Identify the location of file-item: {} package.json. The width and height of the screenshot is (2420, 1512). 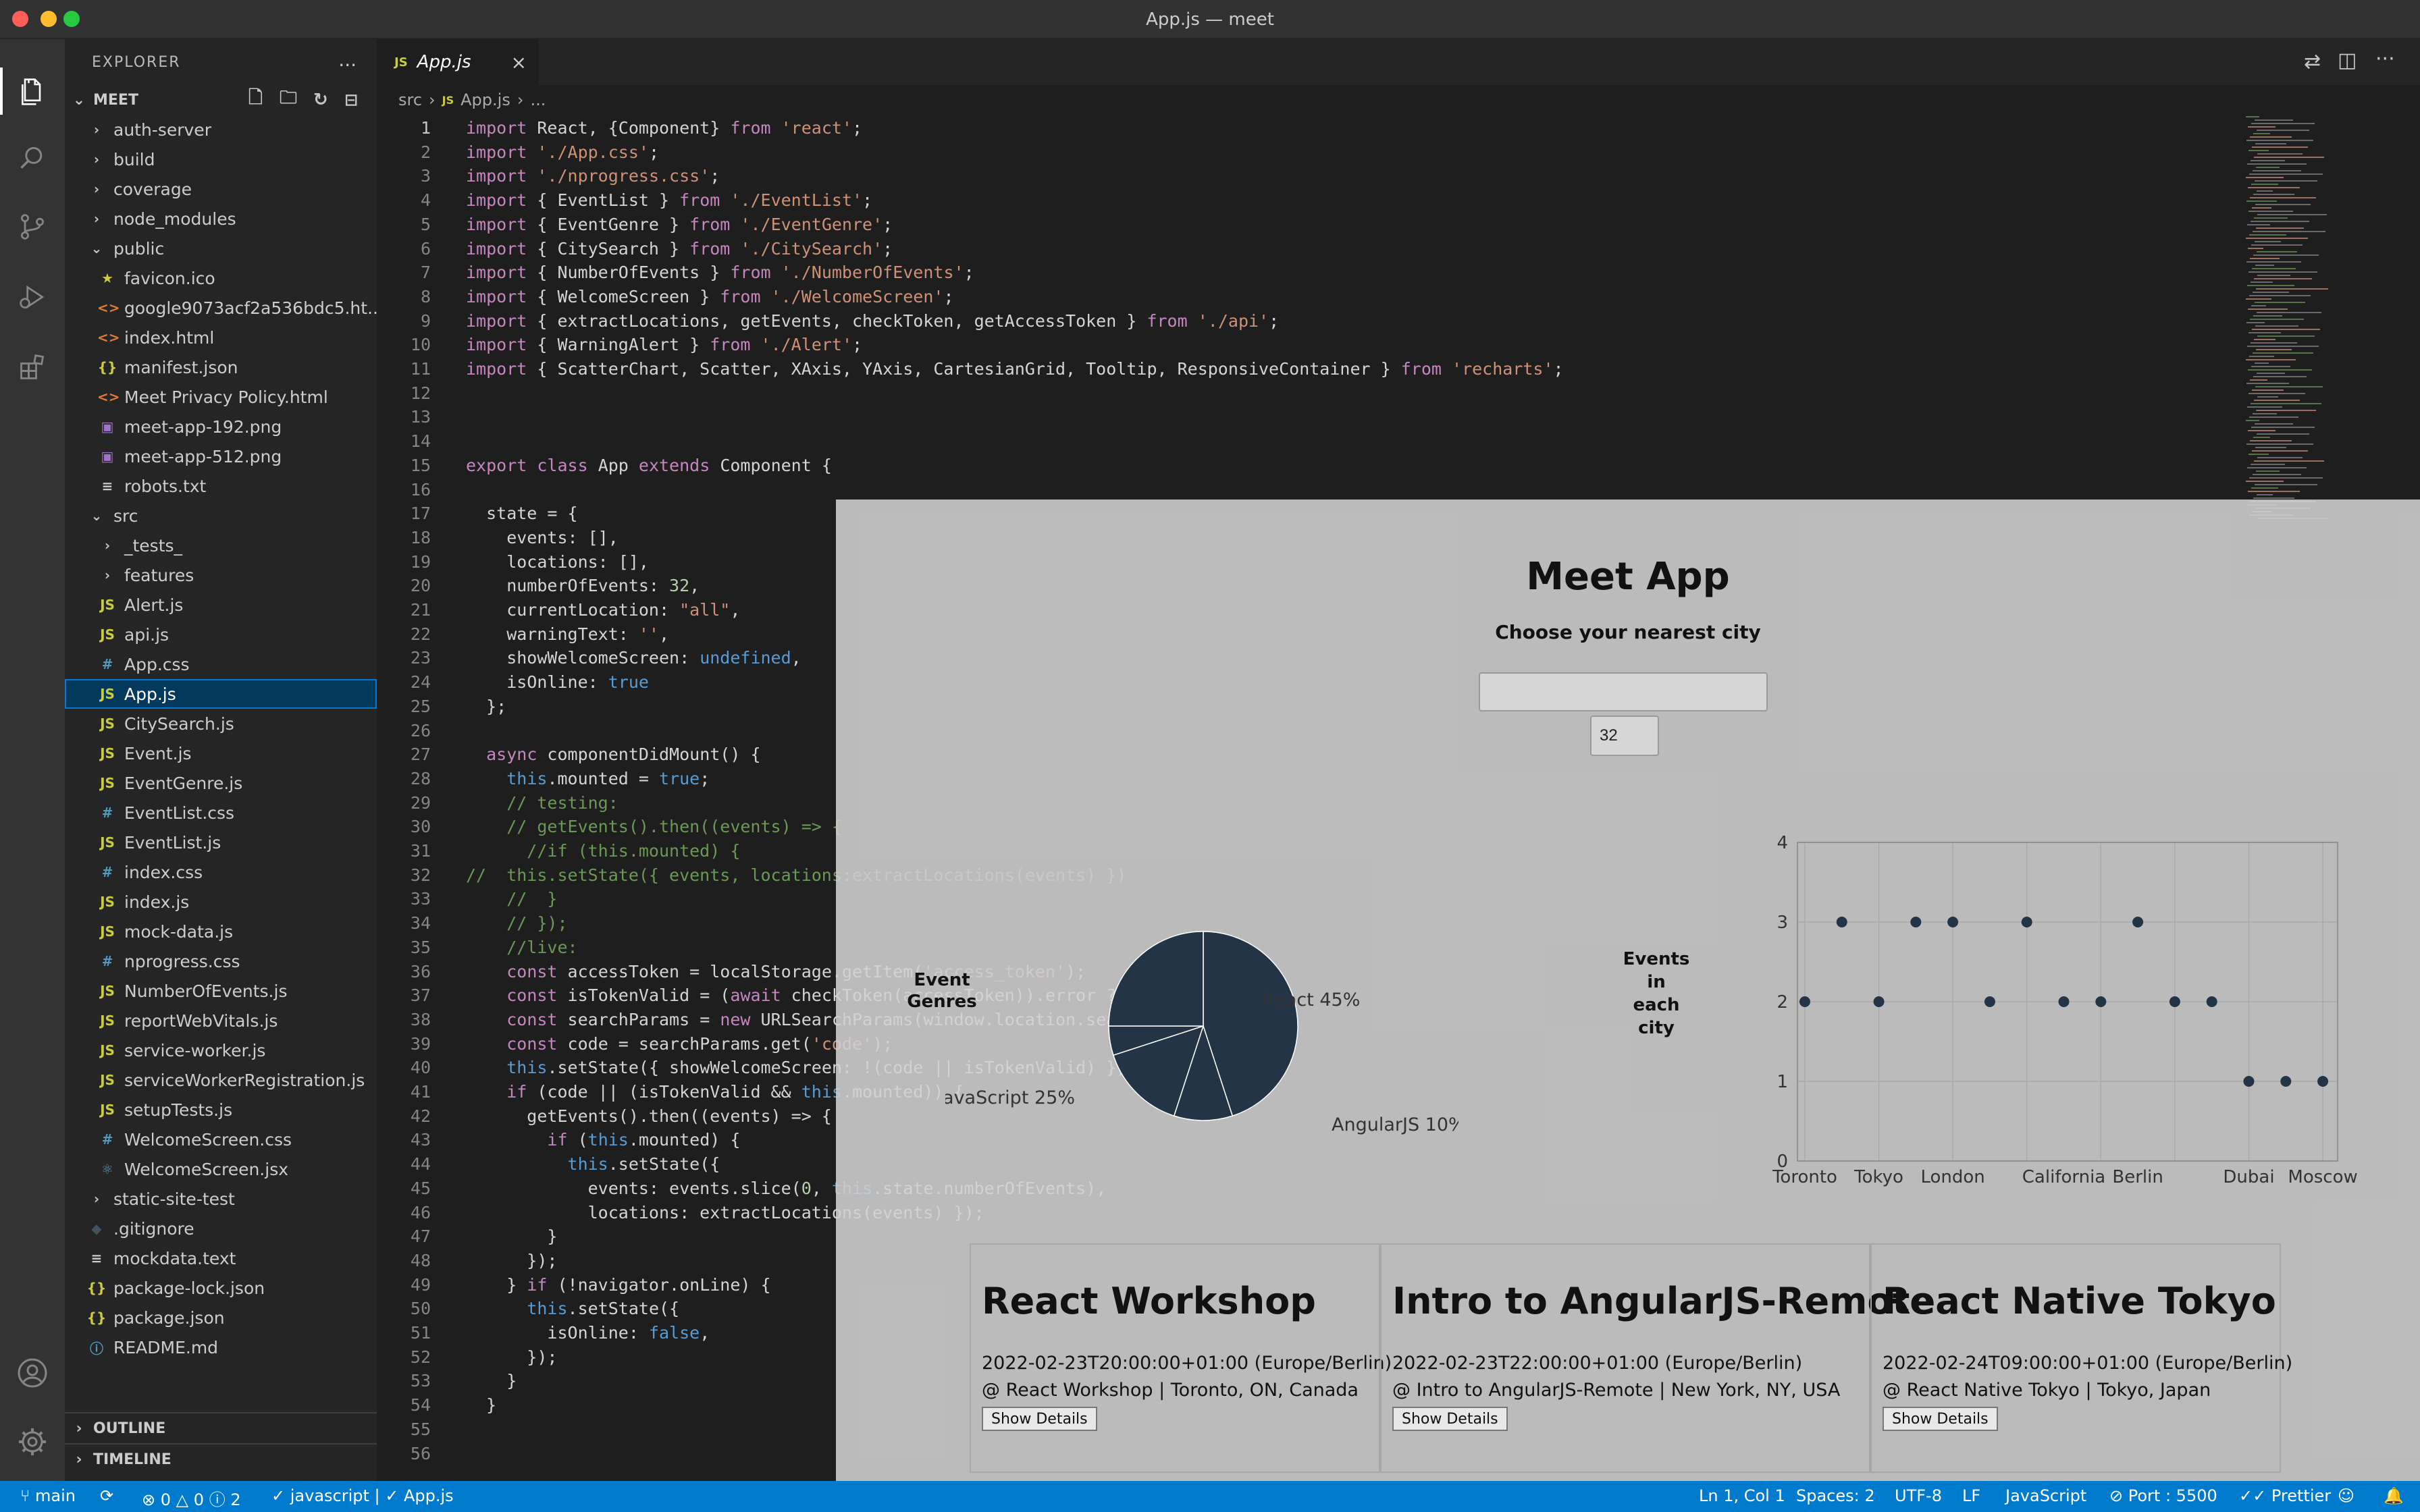
(221, 1317).